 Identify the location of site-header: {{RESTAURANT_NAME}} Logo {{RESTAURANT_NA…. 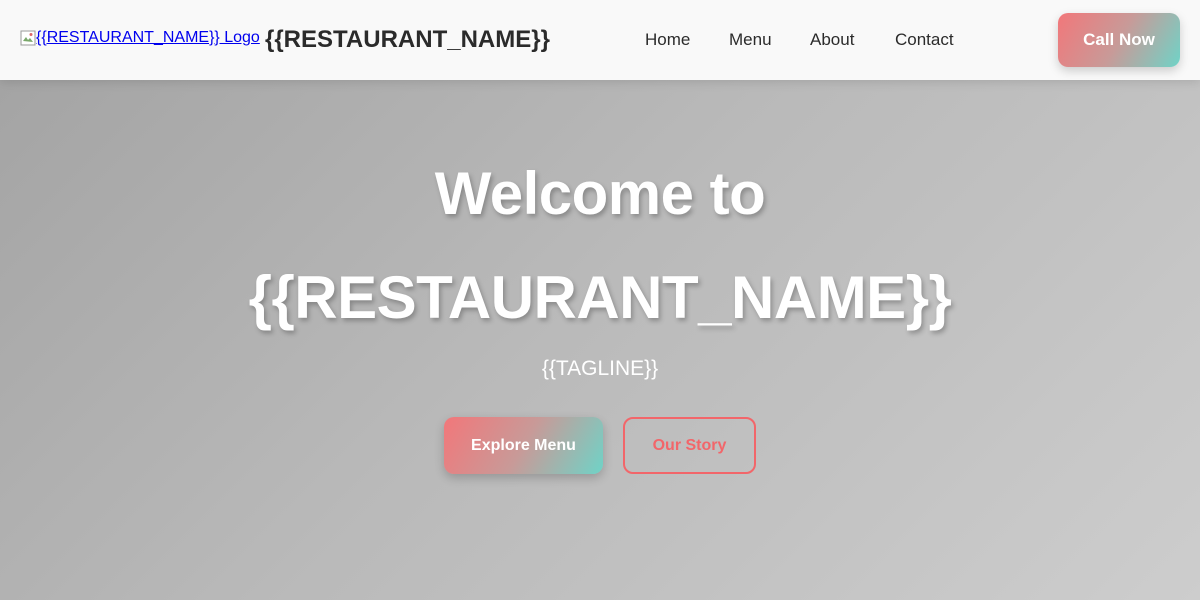
(600, 40).